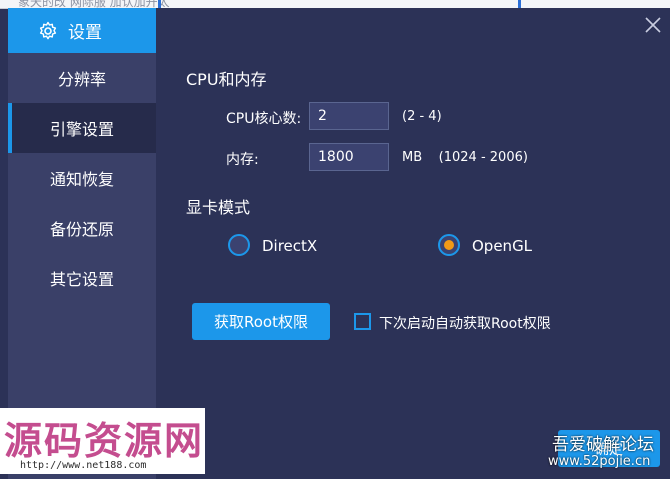 The image size is (670, 479). I want to click on sidebar-item-label: 引擎设置, so click(81, 129).